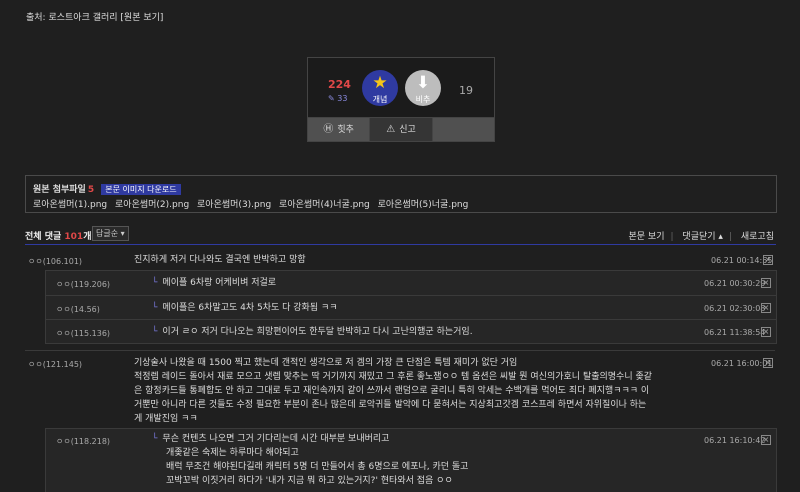 This screenshot has width=800, height=492. Describe the element at coordinates (83, 441) in the screenshot. I see `reply-author: ㅇㅇ(118.218)` at that location.